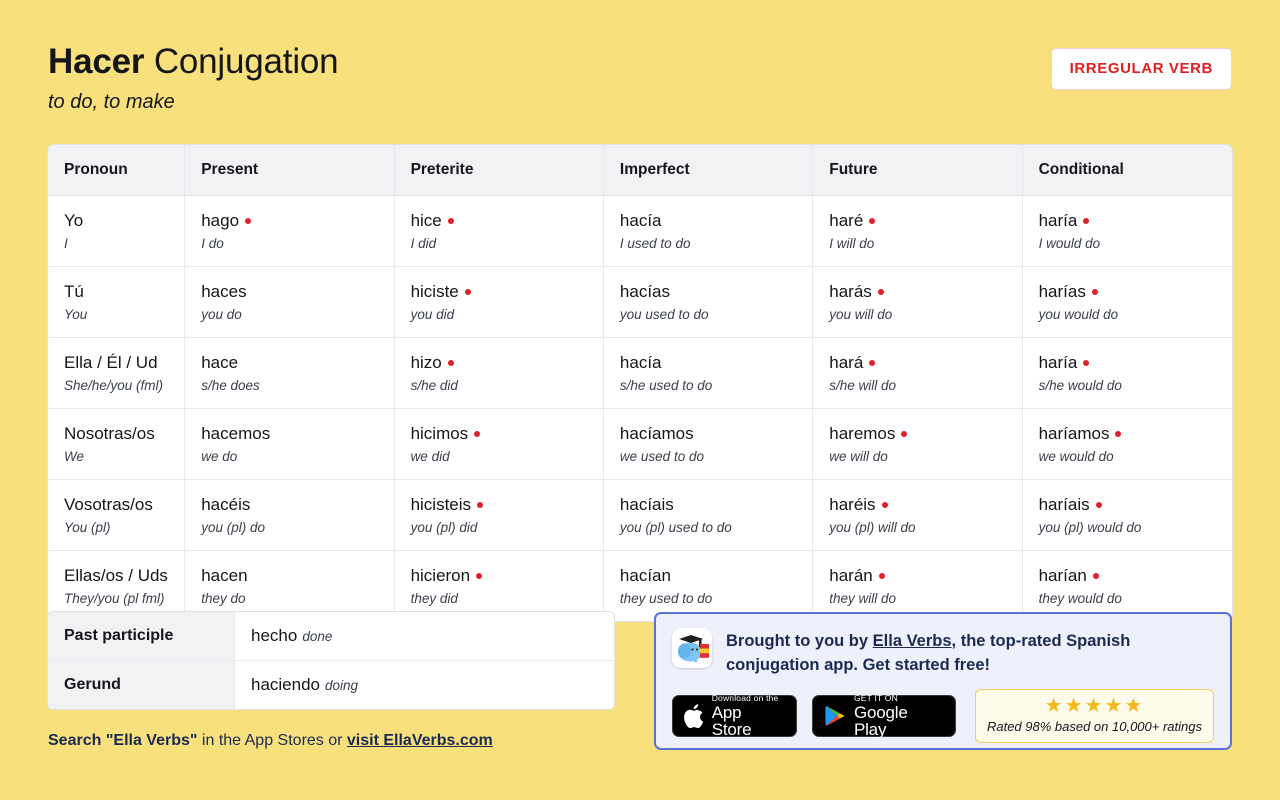 This screenshot has width=1280, height=800. I want to click on ellaverbs-website-link: visit EllaVerbs.com, so click(420, 740).